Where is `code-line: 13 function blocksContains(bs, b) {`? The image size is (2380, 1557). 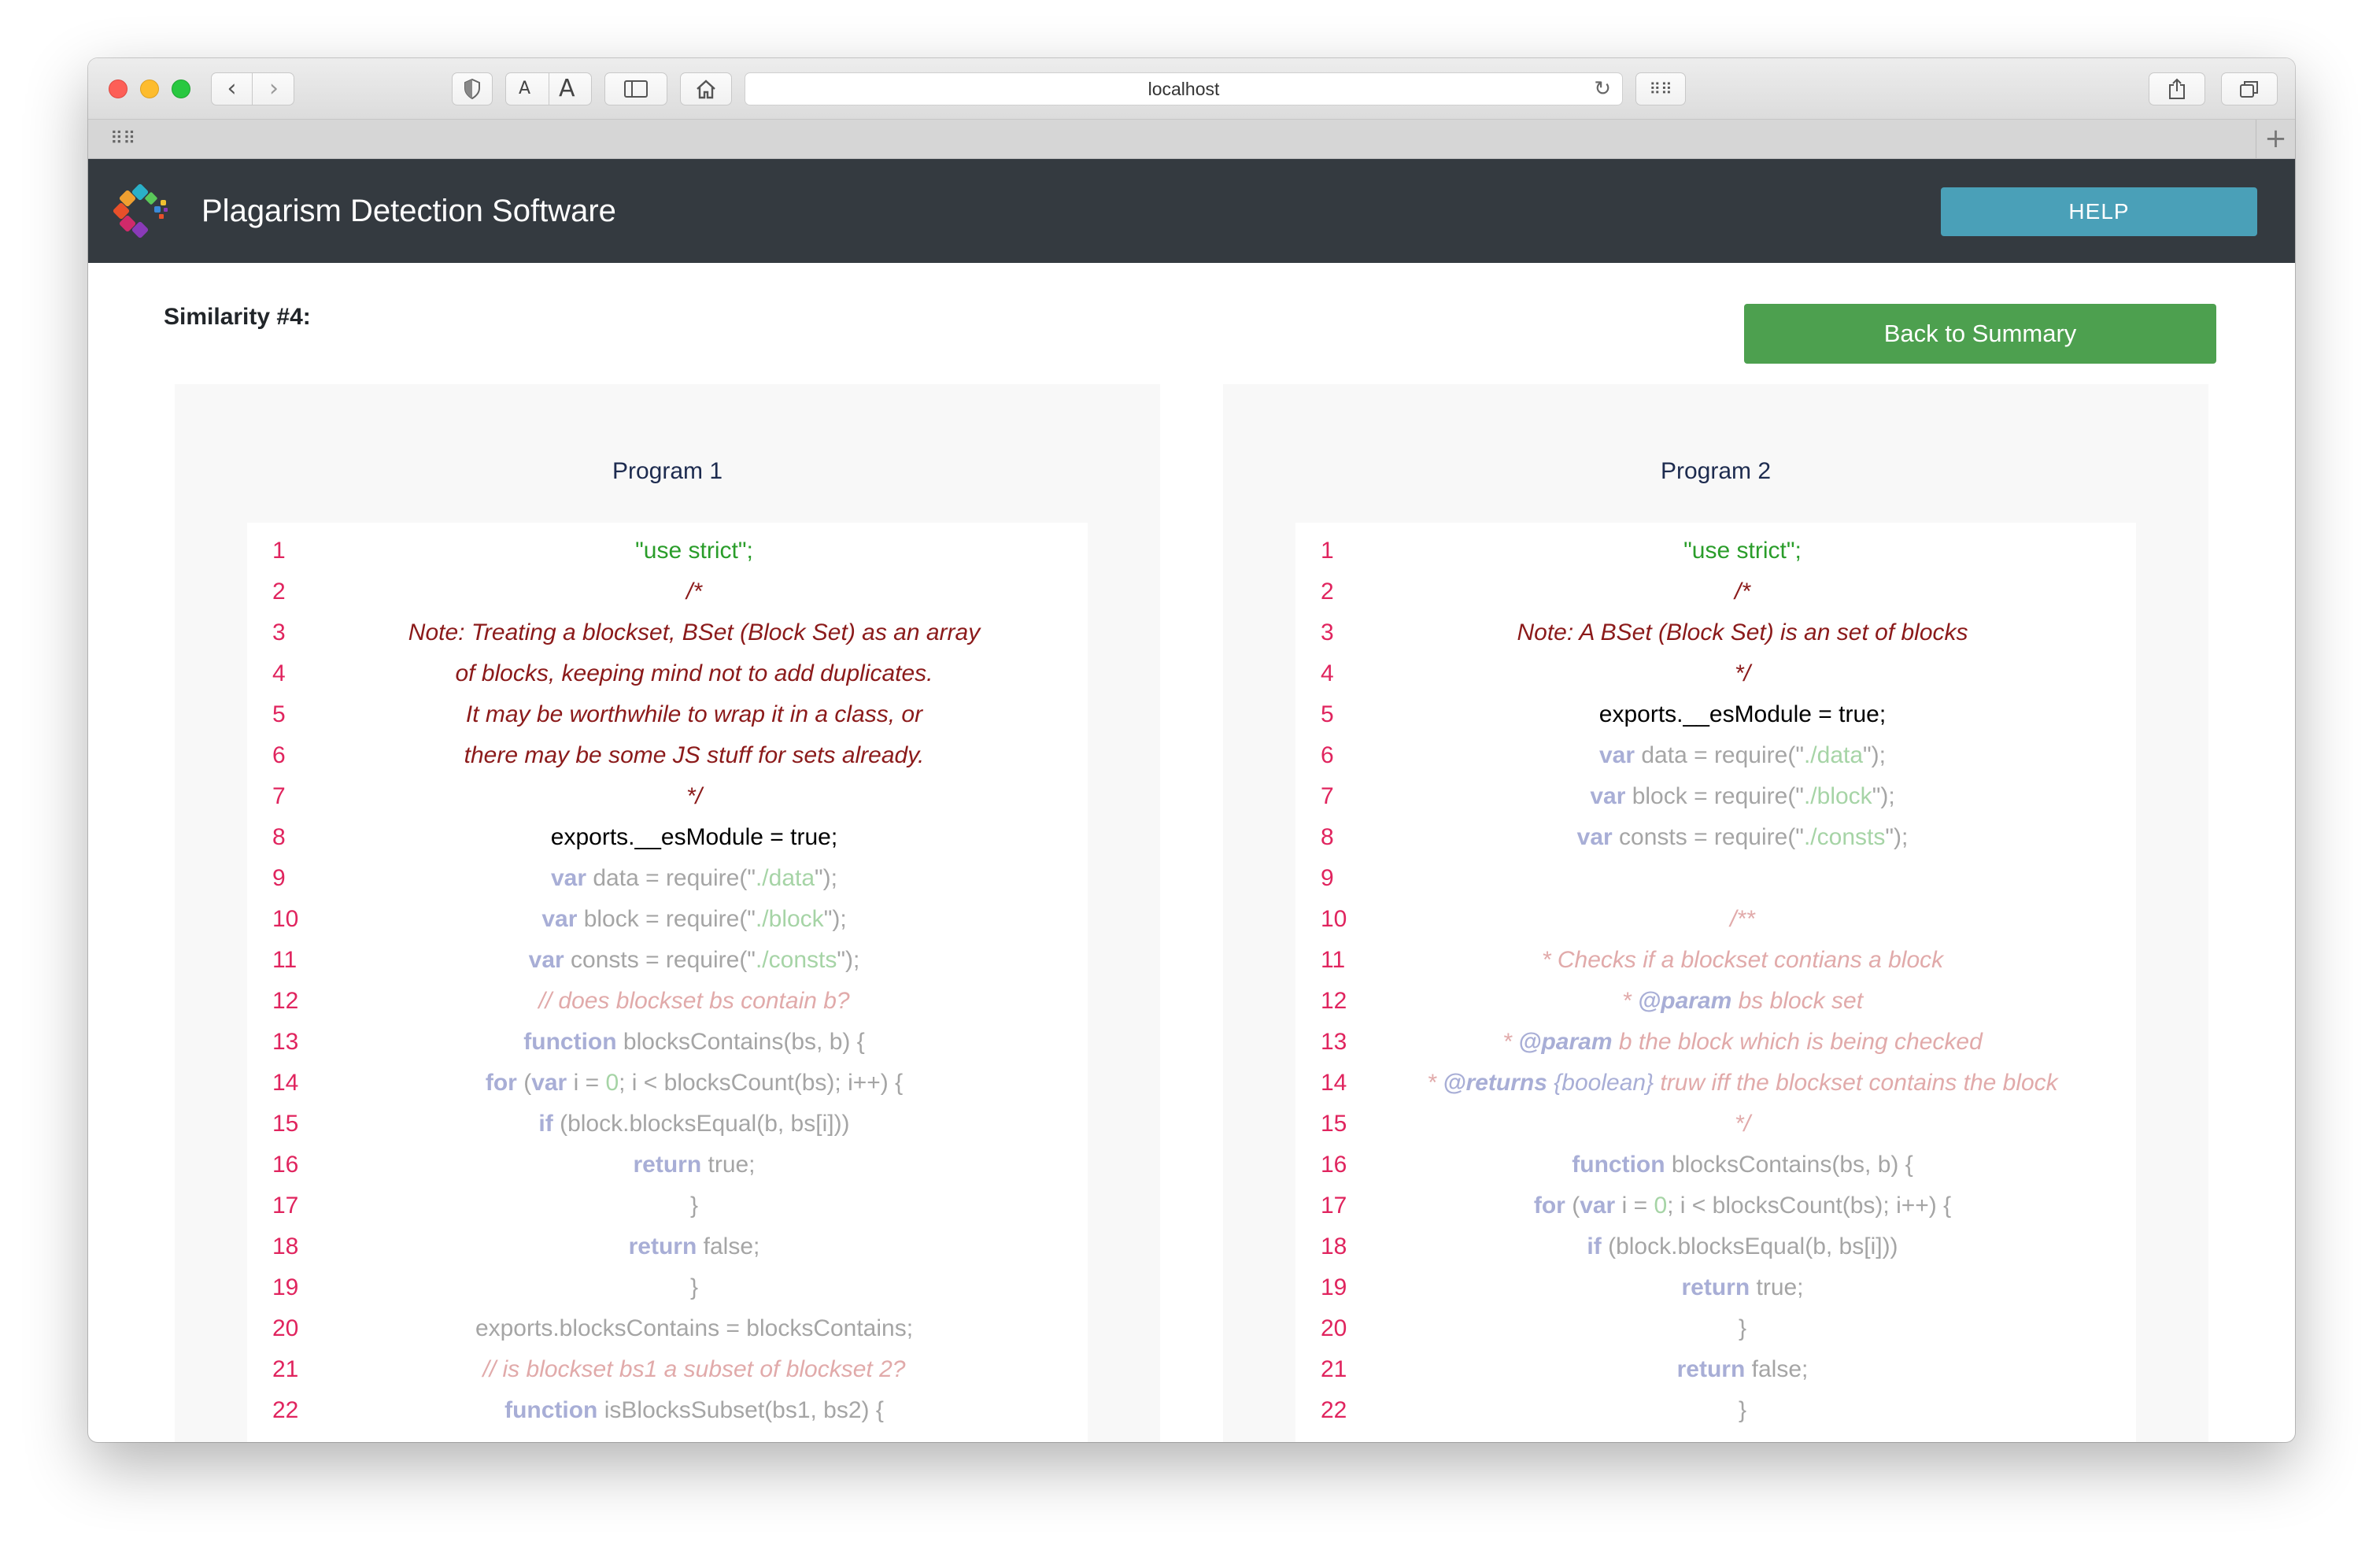 code-line: 13 function blocksContains(bs, b) { is located at coordinates (667, 1042).